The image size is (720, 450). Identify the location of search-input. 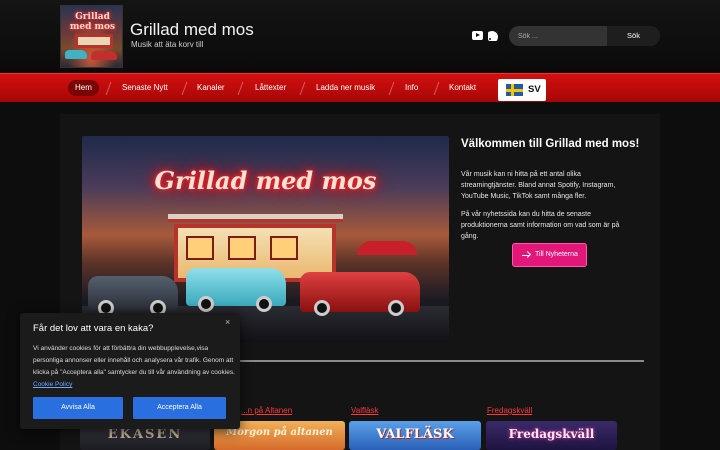
(558, 36).